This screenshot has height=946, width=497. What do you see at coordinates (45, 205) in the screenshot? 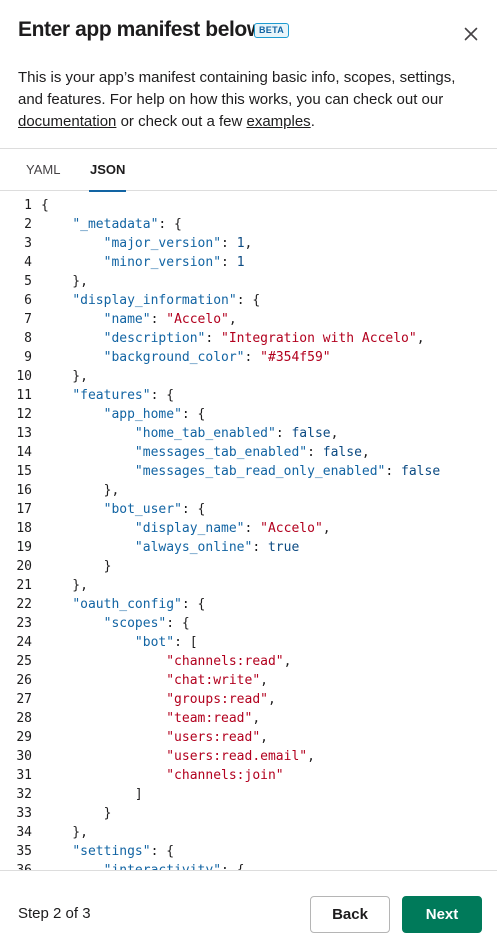
I see `code-text: {` at bounding box center [45, 205].